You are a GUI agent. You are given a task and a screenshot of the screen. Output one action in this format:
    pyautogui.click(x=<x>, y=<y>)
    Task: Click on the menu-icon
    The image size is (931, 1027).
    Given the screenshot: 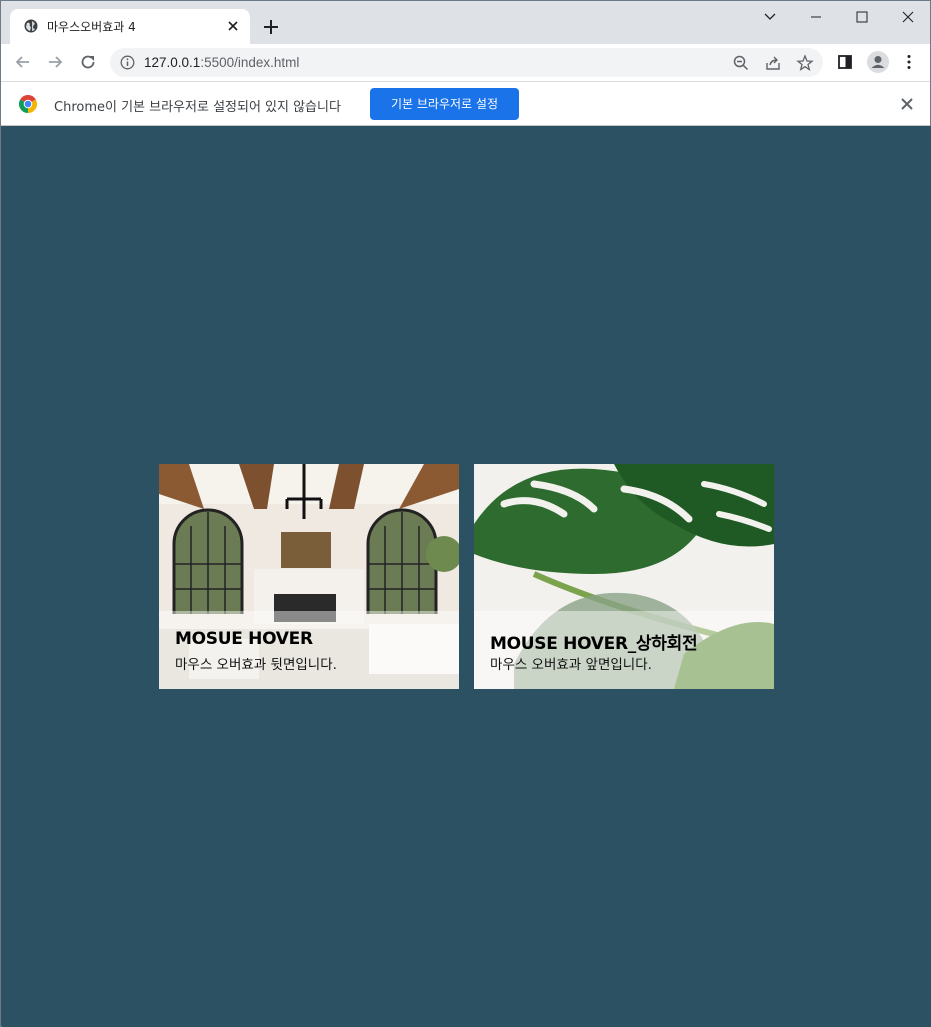 What is the action you would take?
    pyautogui.click(x=909, y=62)
    